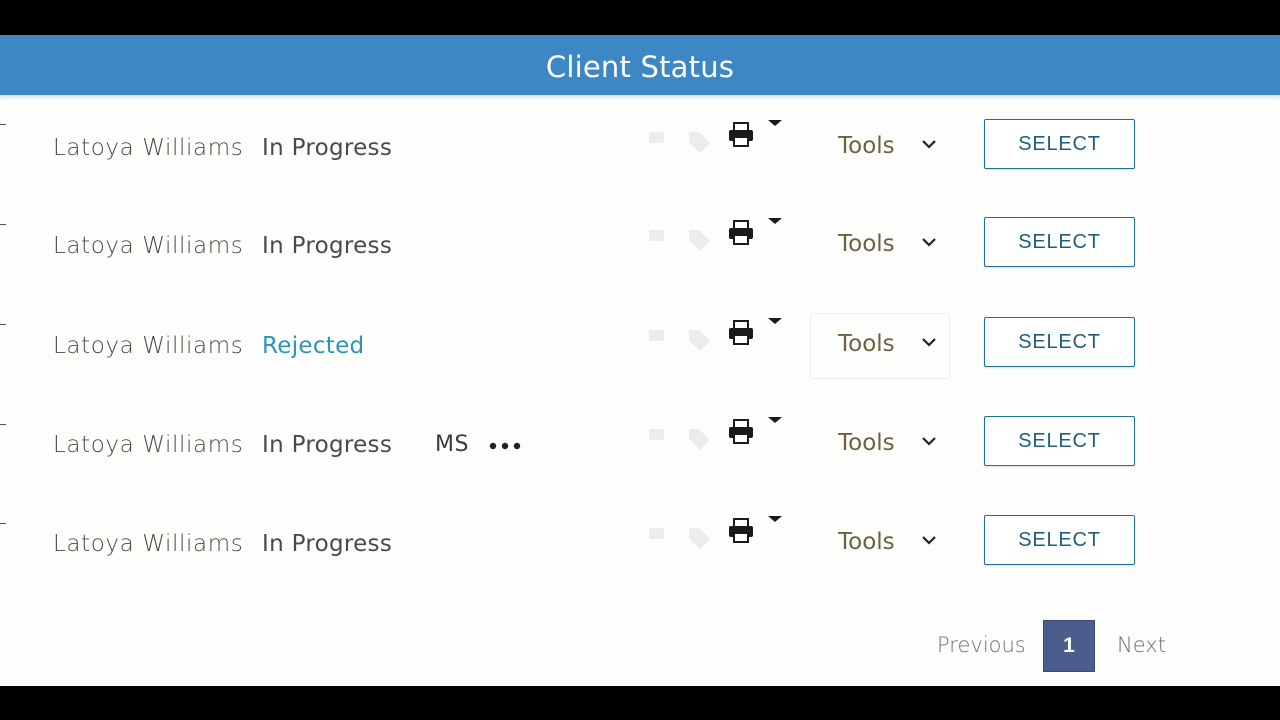 The image size is (1280, 720). What do you see at coordinates (452, 444) in the screenshot?
I see `assignee-initials: MS` at bounding box center [452, 444].